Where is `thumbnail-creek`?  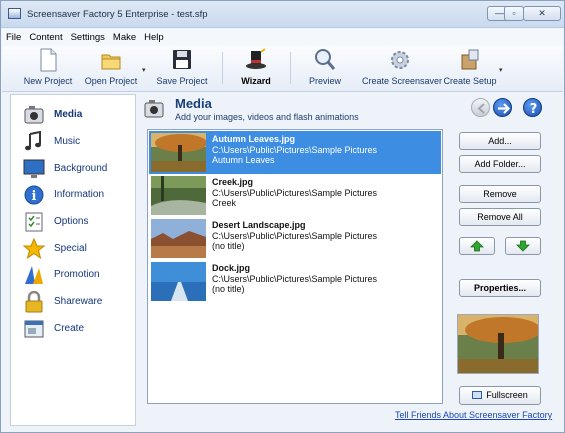
thumbnail-creek is located at coordinates (178, 195).